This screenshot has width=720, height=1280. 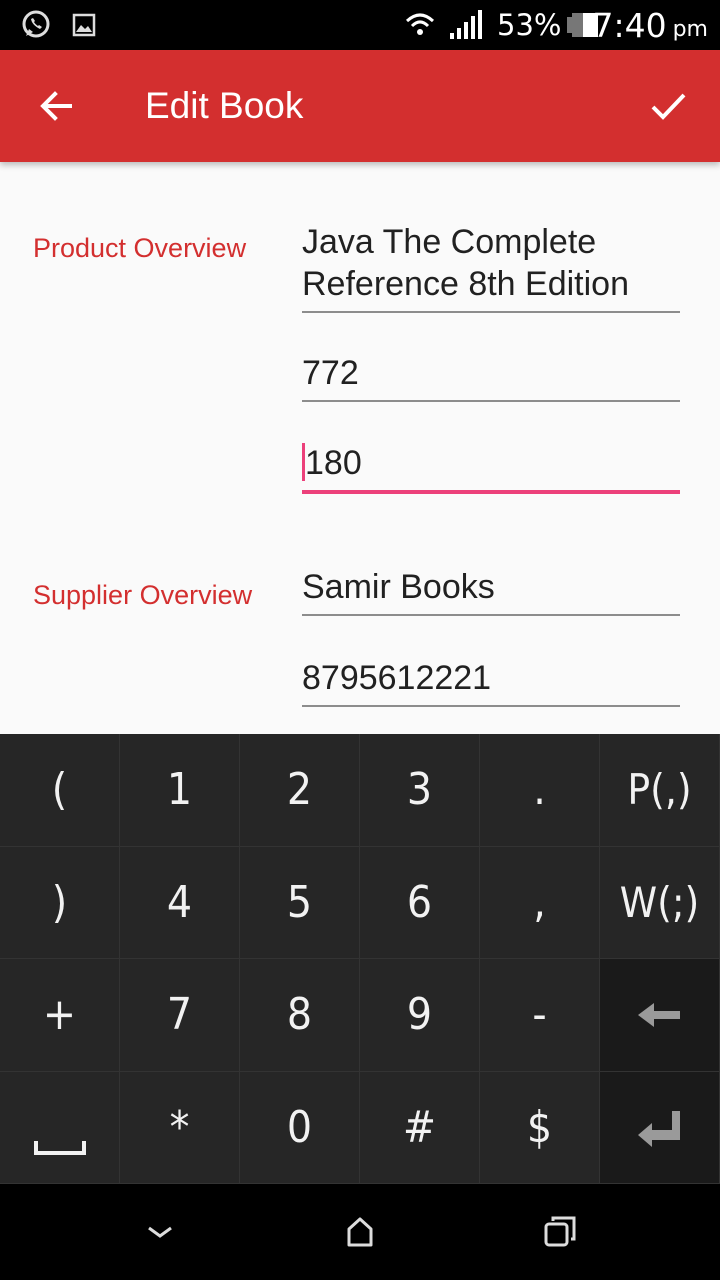 I want to click on check-icon, so click(x=668, y=106).